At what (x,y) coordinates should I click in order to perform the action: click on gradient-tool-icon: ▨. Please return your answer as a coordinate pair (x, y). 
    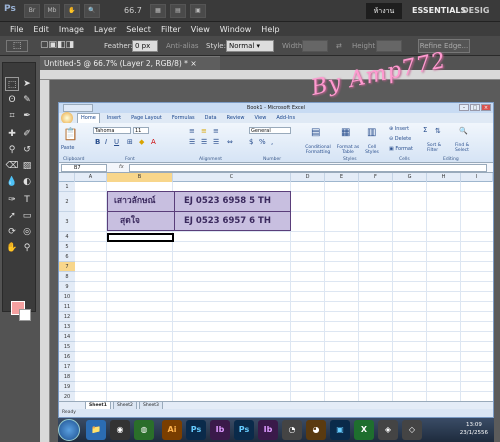
    Looking at the image, I should click on (27, 166).